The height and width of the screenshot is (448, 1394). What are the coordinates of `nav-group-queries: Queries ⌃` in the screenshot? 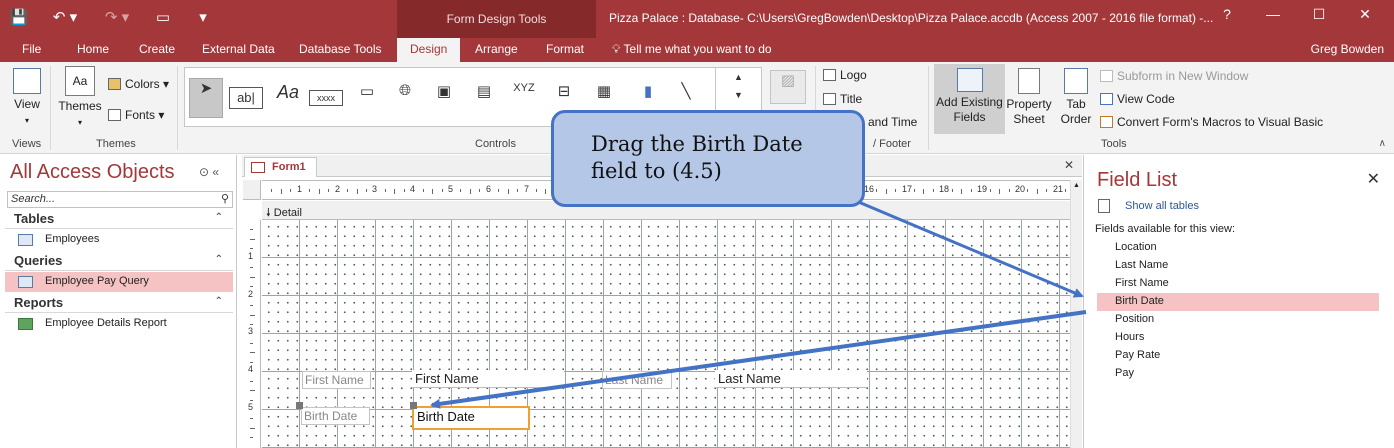 It's located at (119, 262).